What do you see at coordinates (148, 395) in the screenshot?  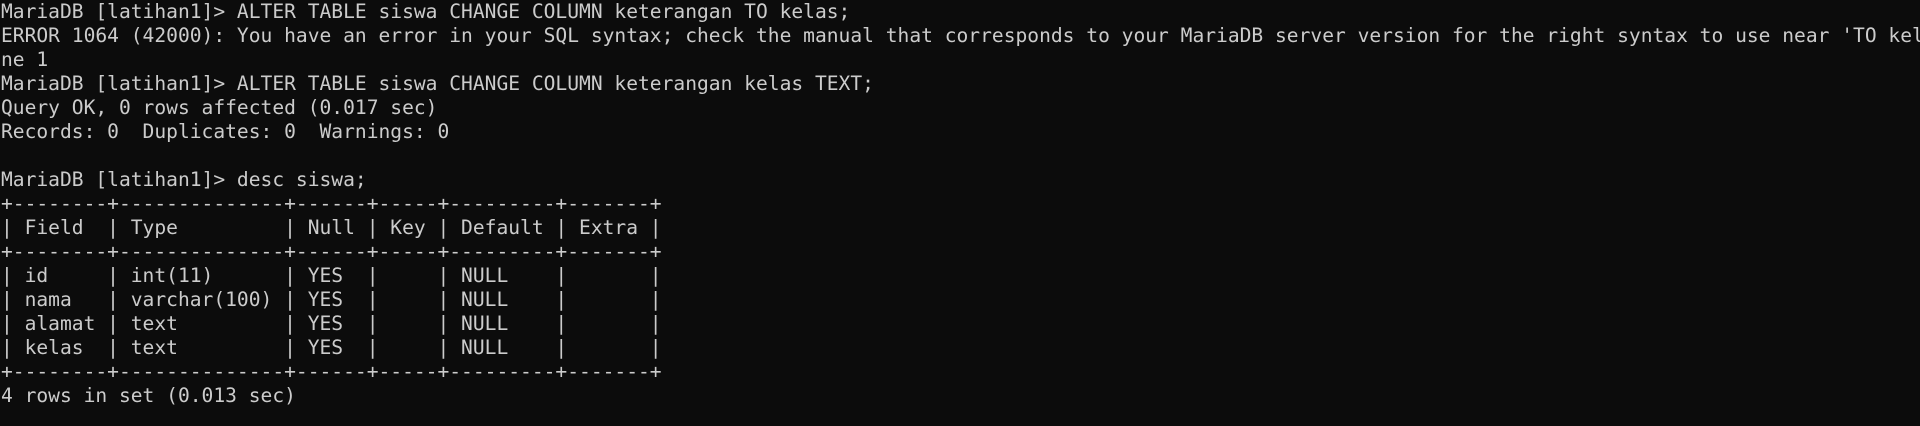 I see `rows-in-set-line: 4 rows in set (0.013 sec)` at bounding box center [148, 395].